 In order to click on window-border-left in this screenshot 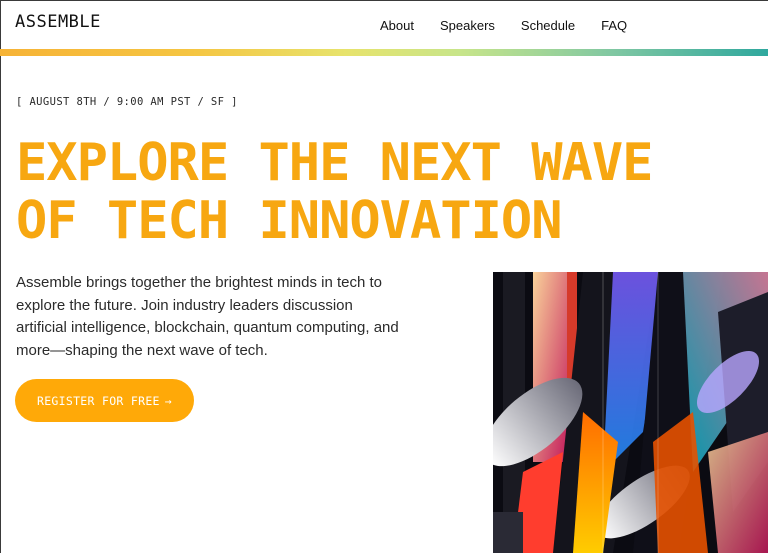, I will do `click(0, 276)`.